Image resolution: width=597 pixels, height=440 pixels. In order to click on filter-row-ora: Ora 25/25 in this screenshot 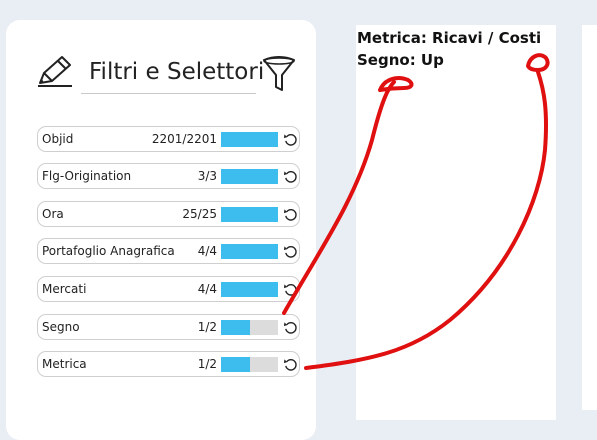, I will do `click(168, 214)`.